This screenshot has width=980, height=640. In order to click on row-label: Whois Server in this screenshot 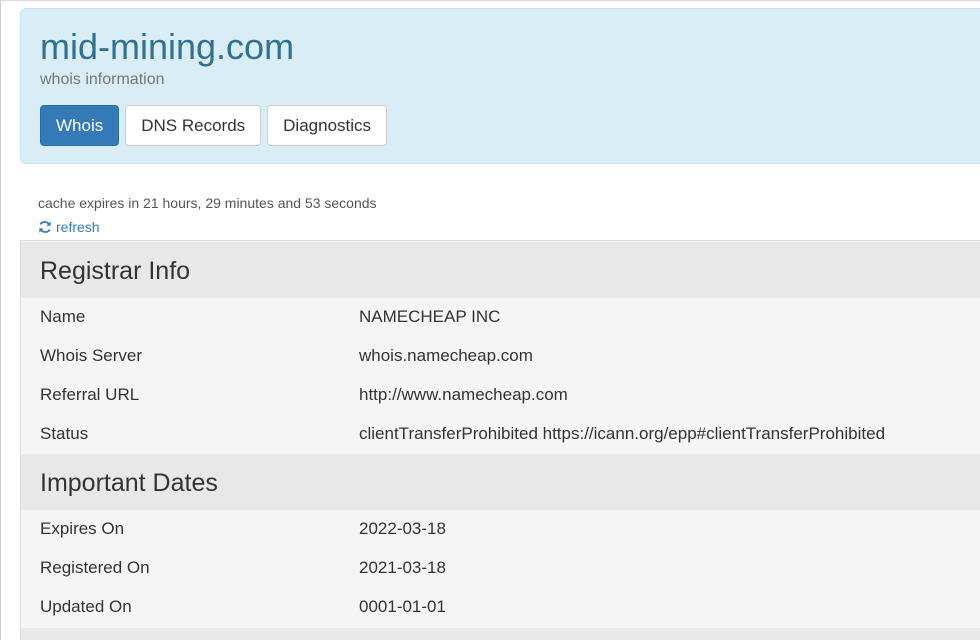, I will do `click(91, 355)`.